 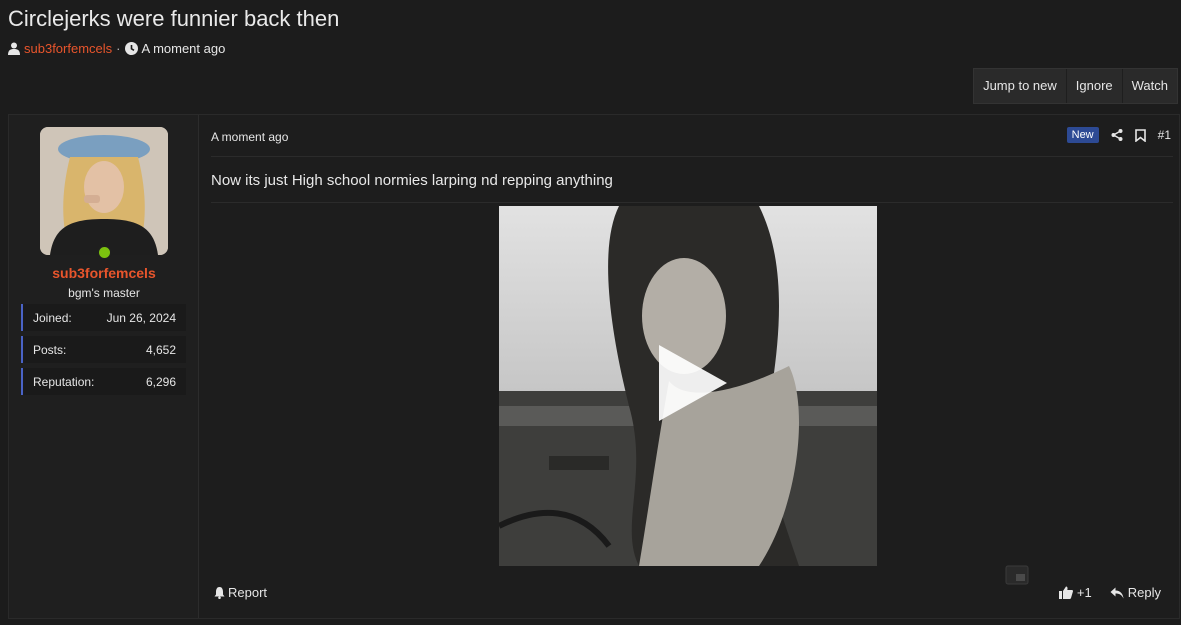 What do you see at coordinates (1084, 592) in the screenshot?
I see `like-count: +1` at bounding box center [1084, 592].